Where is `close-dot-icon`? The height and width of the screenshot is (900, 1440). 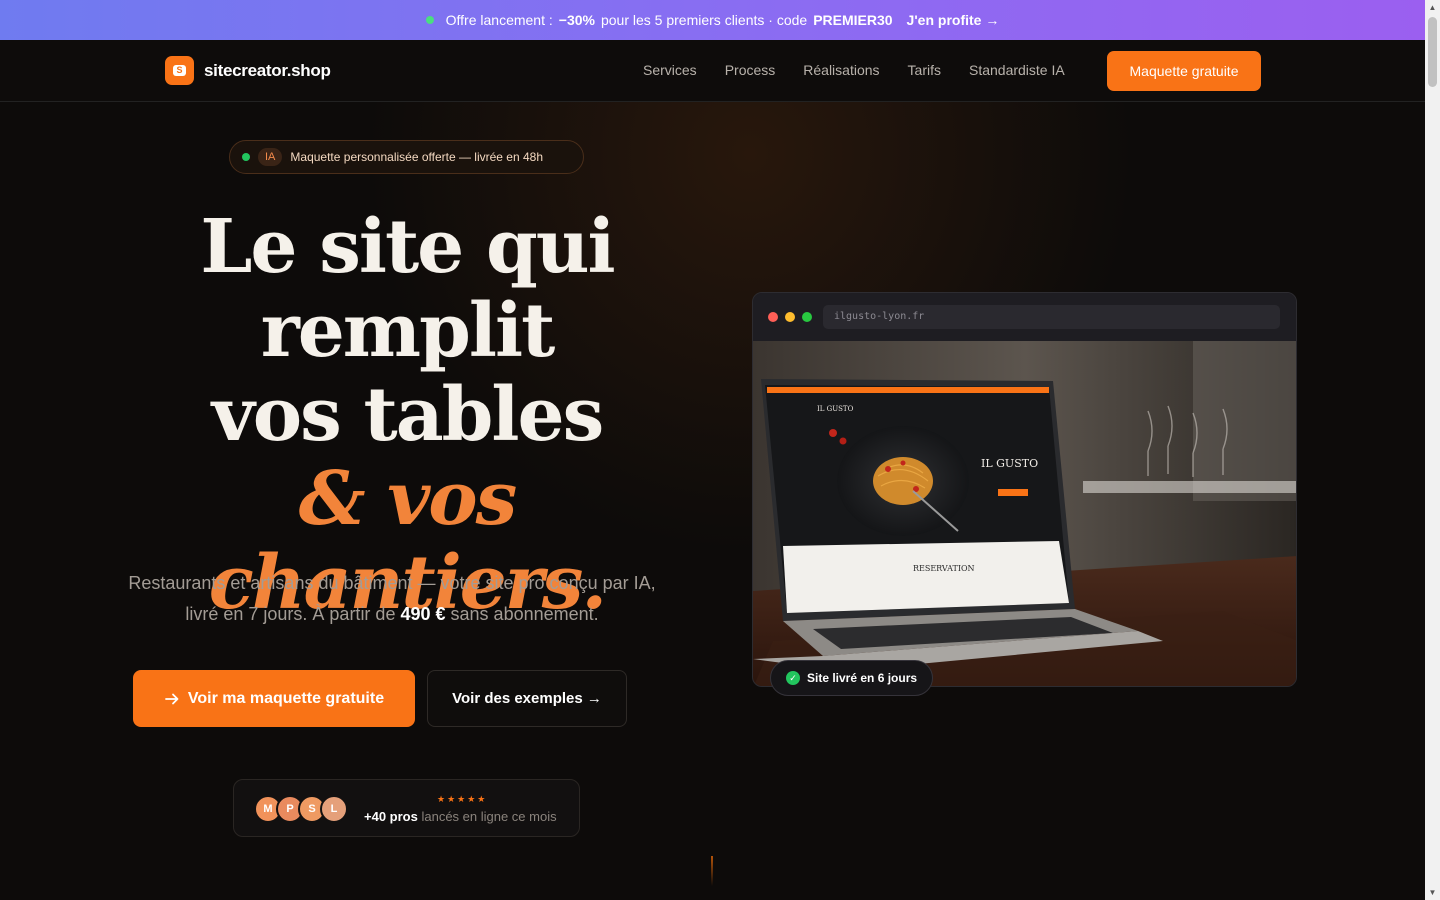 close-dot-icon is located at coordinates (773, 317).